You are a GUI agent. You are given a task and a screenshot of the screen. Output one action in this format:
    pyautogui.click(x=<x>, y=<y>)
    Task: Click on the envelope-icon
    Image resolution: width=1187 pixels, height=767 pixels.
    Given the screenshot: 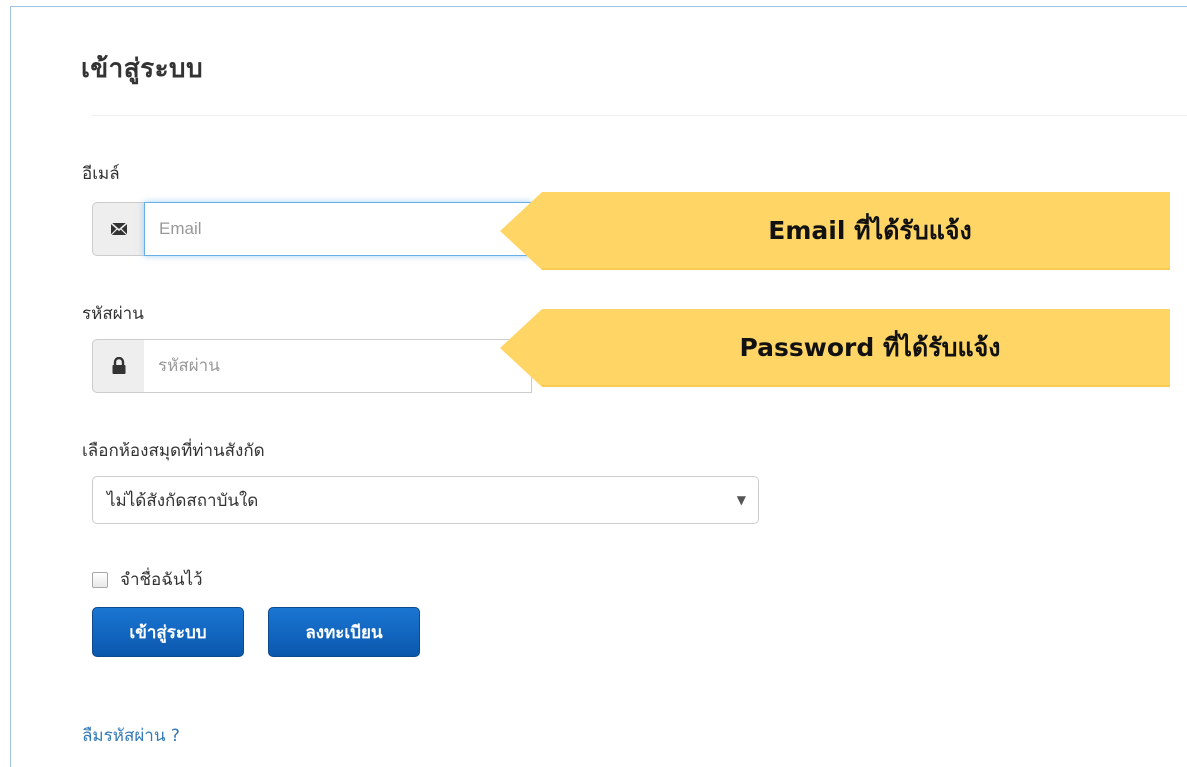 What is the action you would take?
    pyautogui.click(x=118, y=229)
    